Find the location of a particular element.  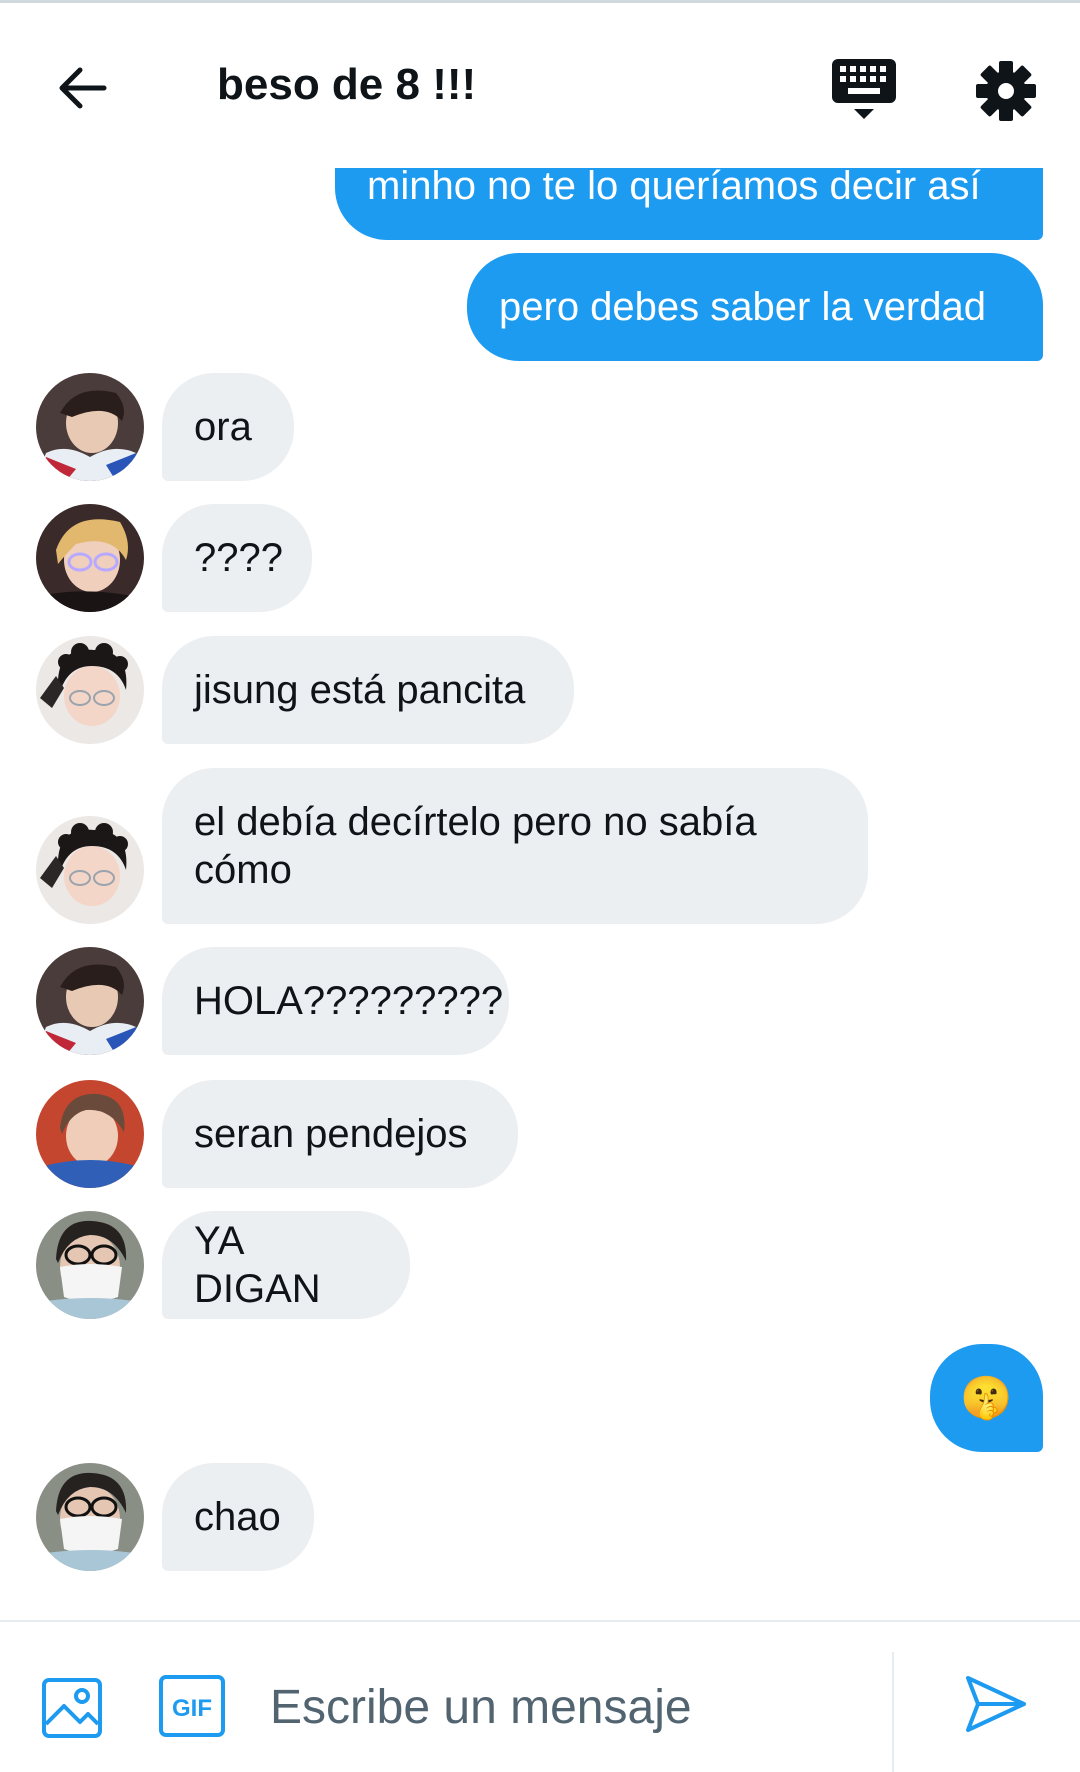

add-image-button is located at coordinates (72, 1708).